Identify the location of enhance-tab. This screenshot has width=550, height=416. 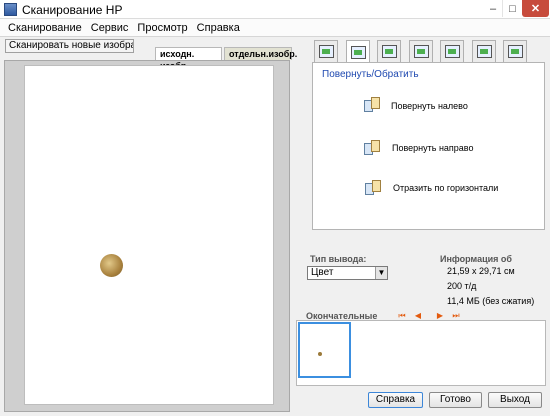
(452, 51).